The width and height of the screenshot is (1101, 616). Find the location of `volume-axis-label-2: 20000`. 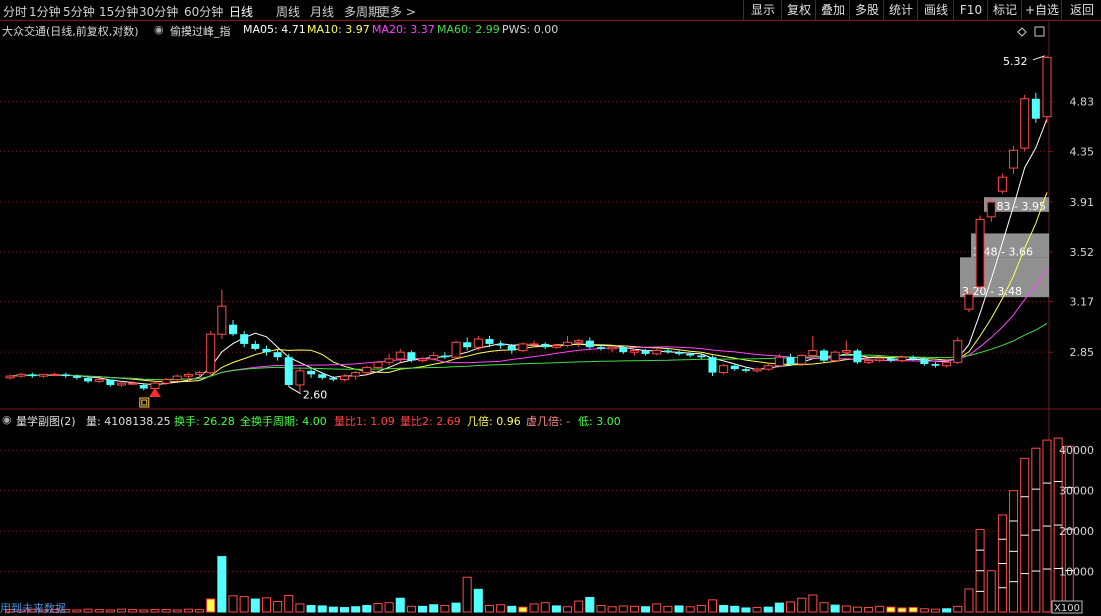

volume-axis-label-2: 20000 is located at coordinates (1076, 531).